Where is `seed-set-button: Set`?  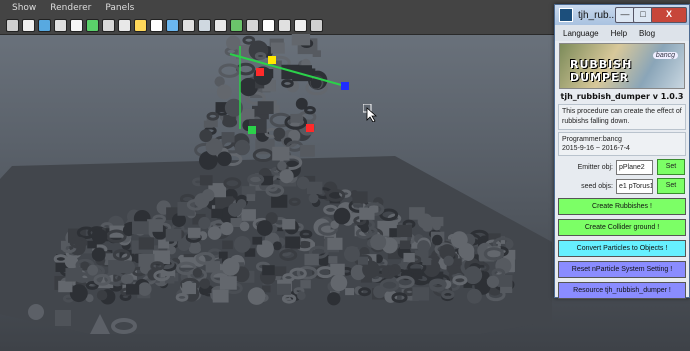 seed-set-button: Set is located at coordinates (671, 186).